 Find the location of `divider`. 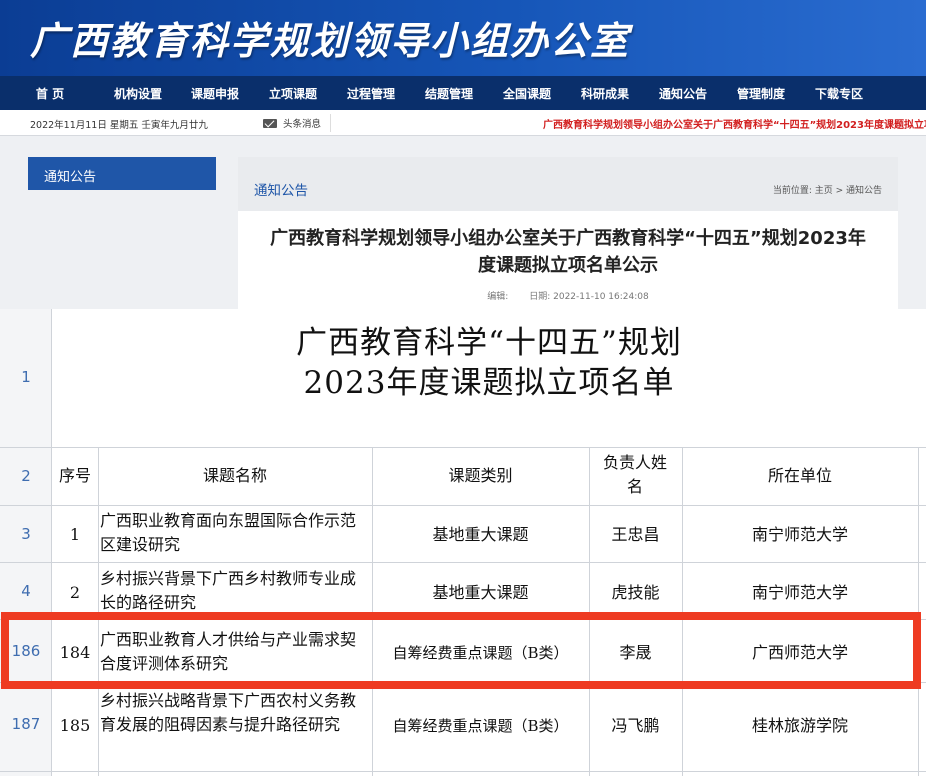

divider is located at coordinates (330, 123).